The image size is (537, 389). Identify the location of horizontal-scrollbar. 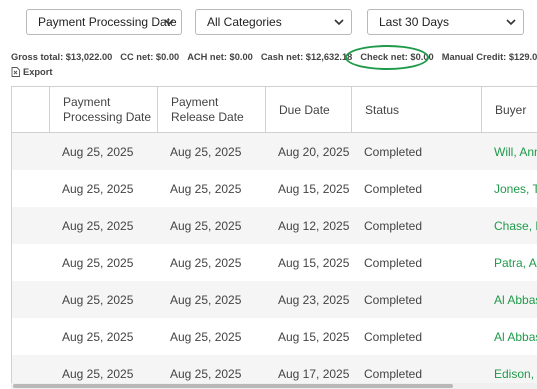
(274, 386).